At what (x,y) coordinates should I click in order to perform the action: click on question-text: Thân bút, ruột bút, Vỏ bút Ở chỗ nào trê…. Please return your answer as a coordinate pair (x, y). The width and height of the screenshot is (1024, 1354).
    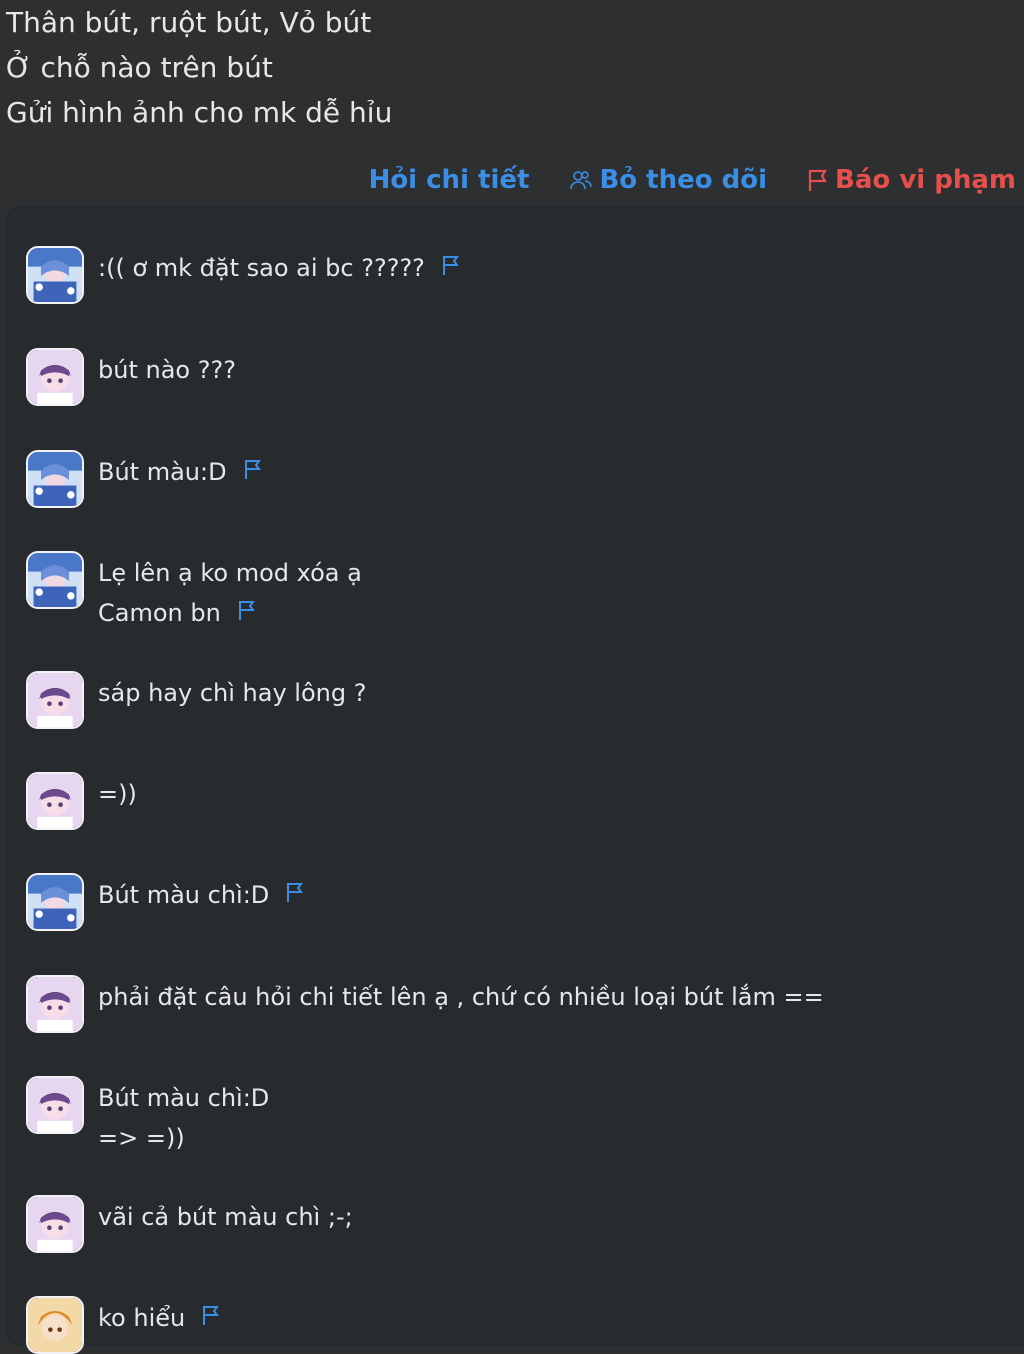
    Looking at the image, I should click on (506, 67).